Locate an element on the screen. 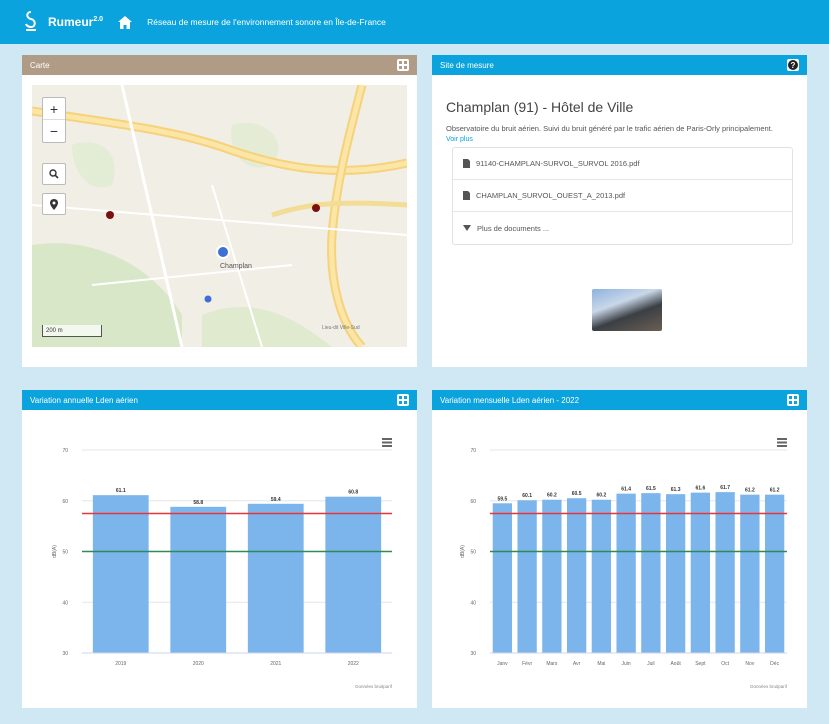  bar-data-label: 60.5 is located at coordinates (577, 494).